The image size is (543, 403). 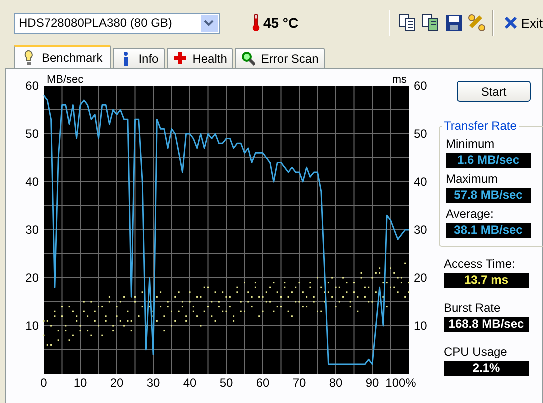 What do you see at coordinates (473, 308) in the screenshot?
I see `reading-label: Burst Rate` at bounding box center [473, 308].